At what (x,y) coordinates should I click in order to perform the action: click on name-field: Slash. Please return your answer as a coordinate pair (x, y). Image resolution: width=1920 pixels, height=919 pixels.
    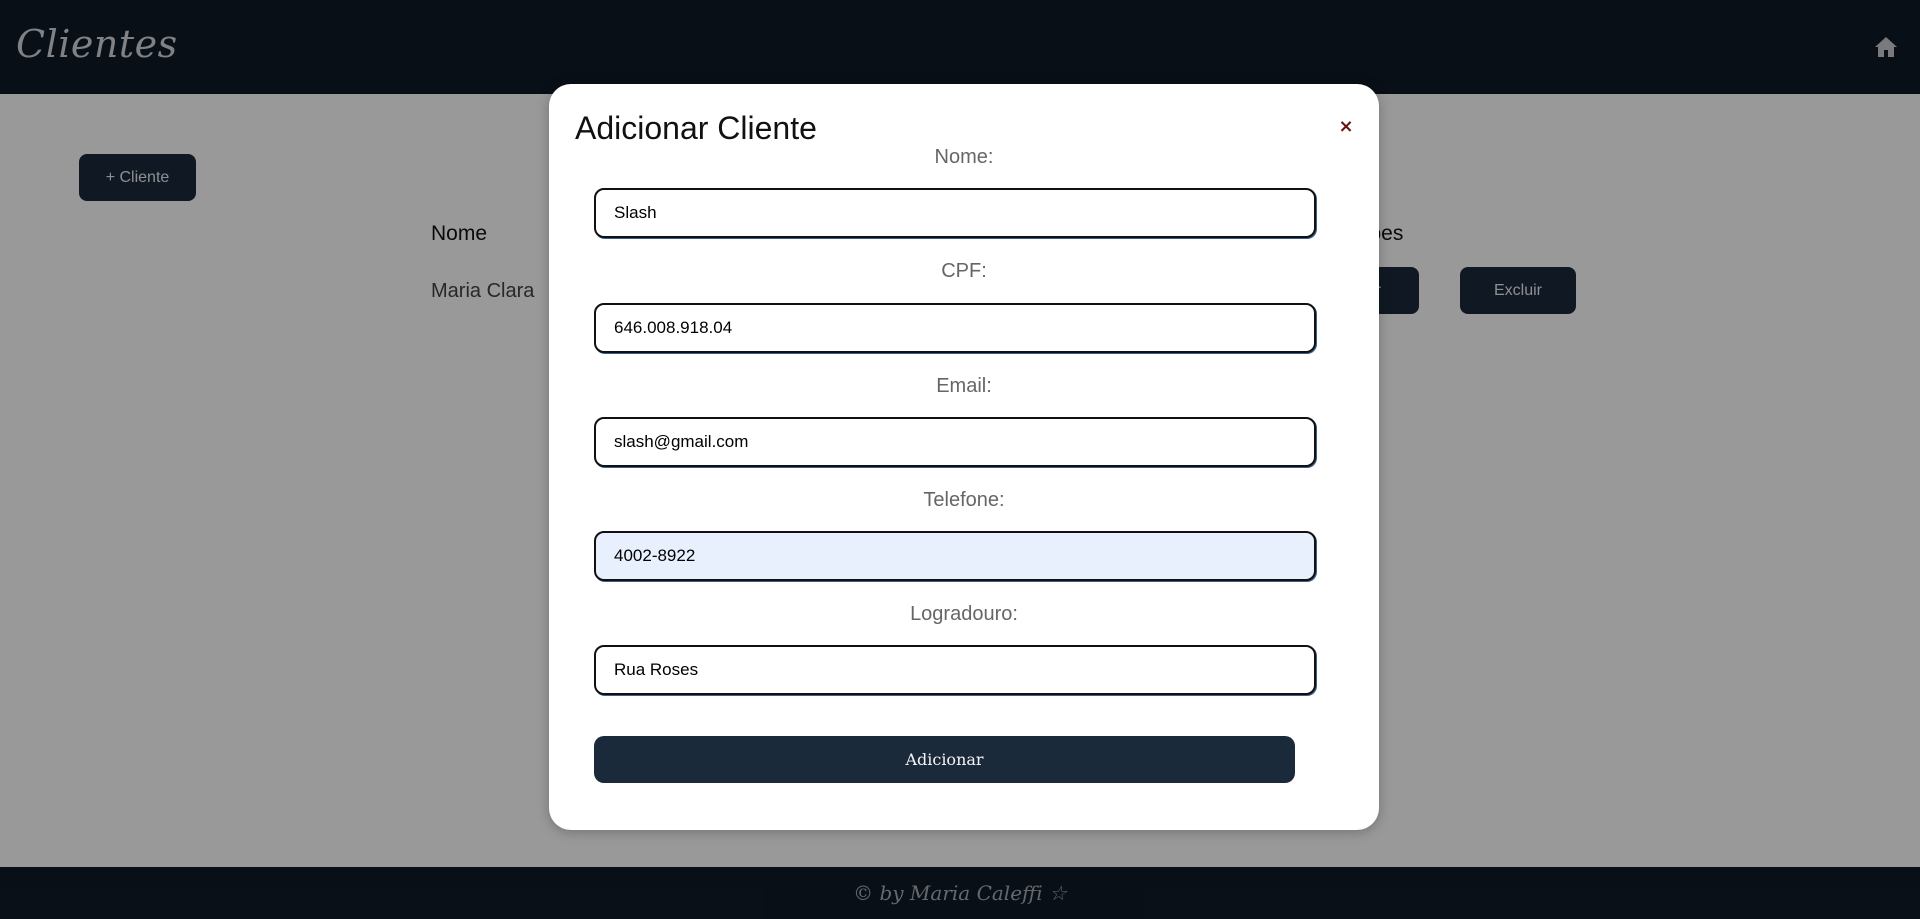
    Looking at the image, I should click on (955, 213).